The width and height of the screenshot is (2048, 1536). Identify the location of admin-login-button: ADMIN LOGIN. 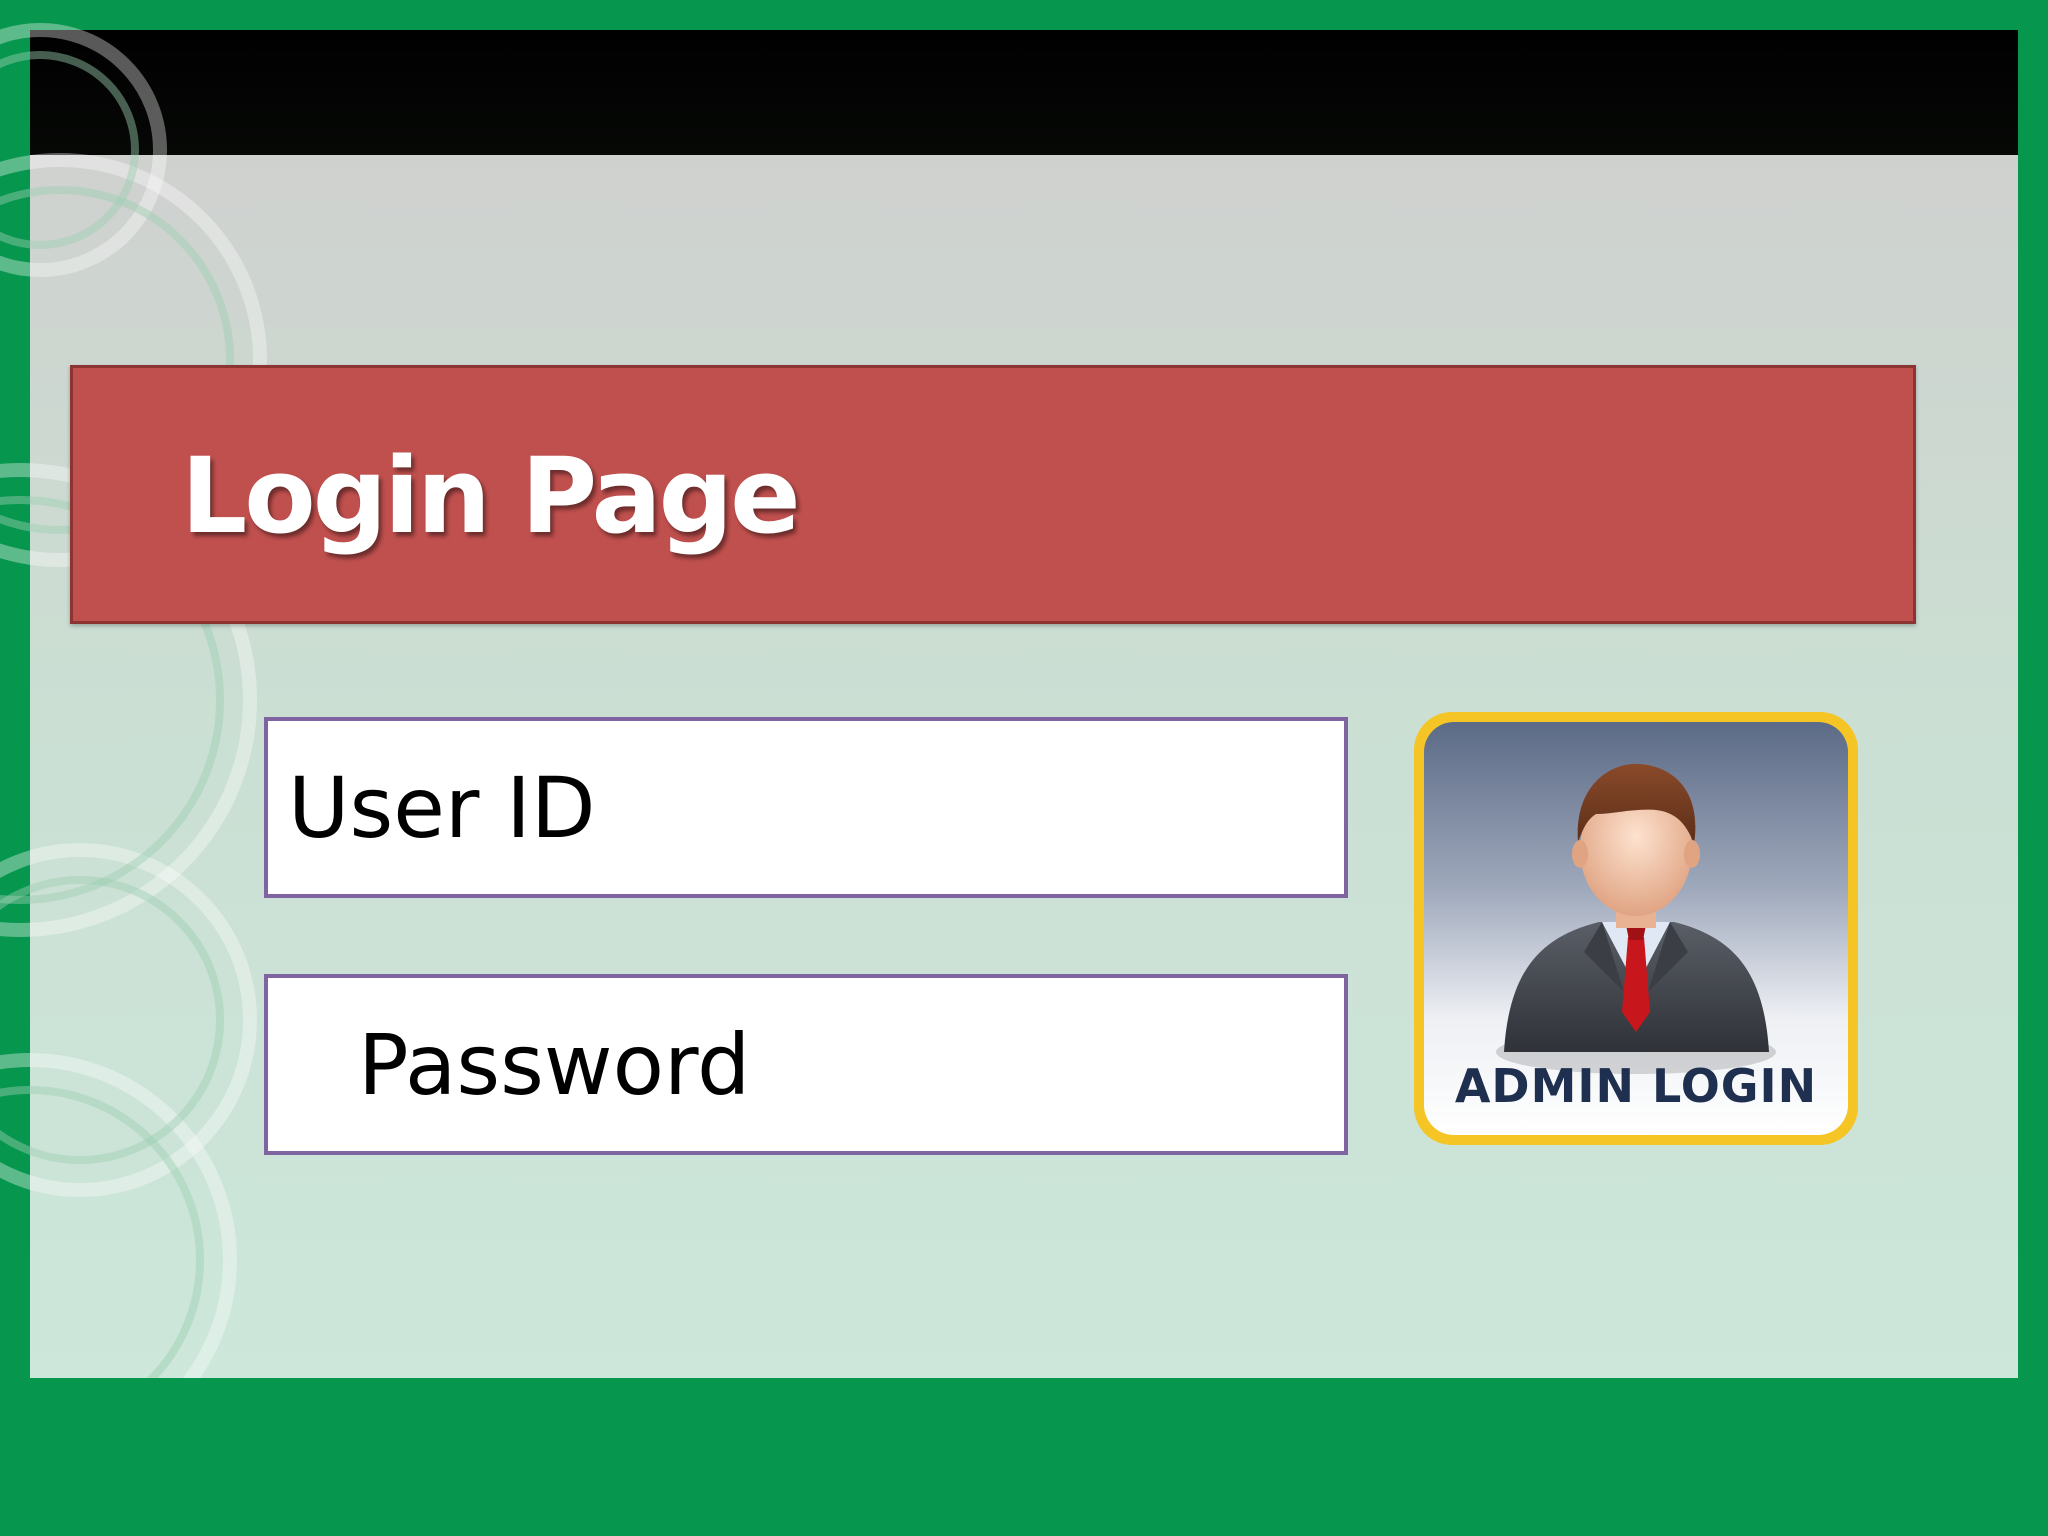
(1636, 928).